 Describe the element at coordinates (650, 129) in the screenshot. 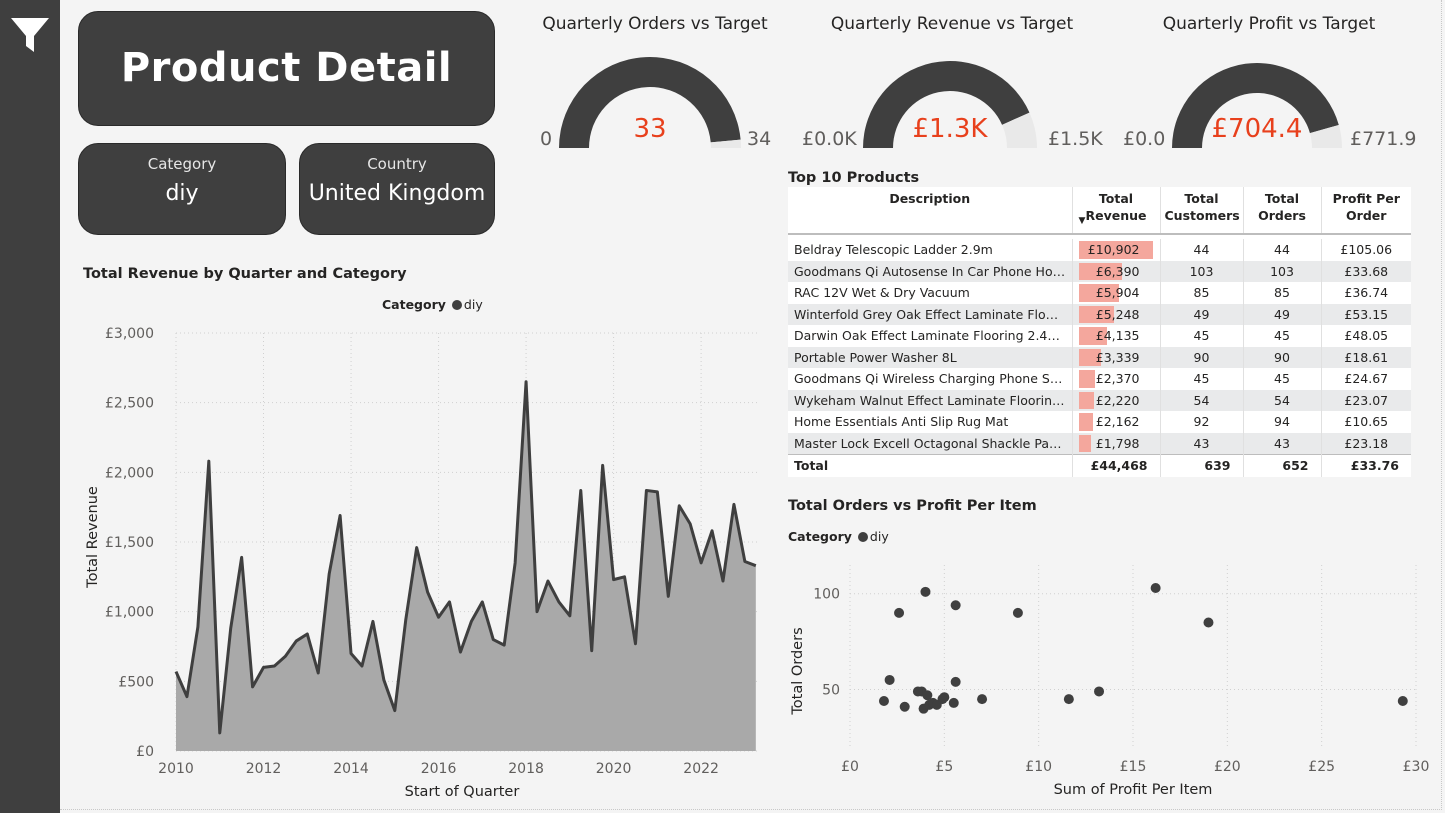

I see `orders-gauge-value: 33` at that location.